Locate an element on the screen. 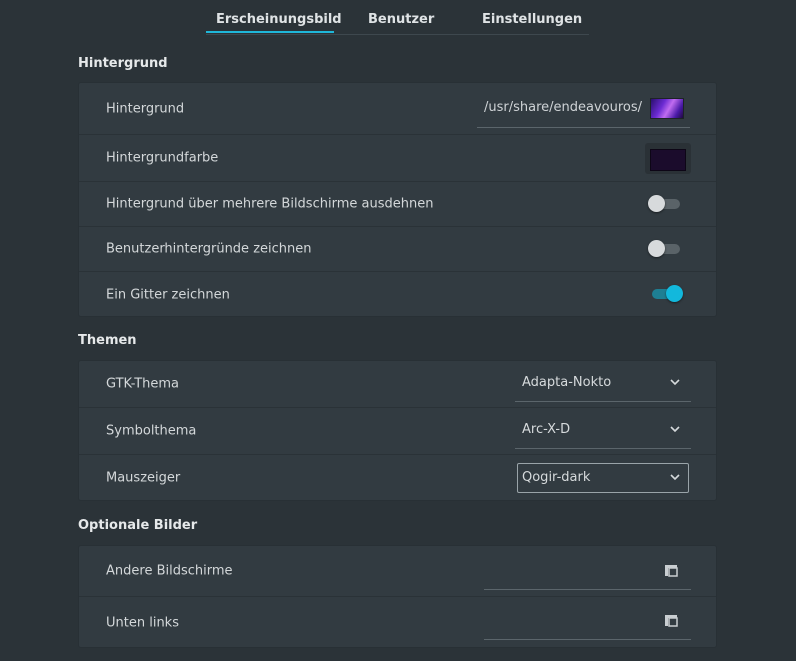 Image resolution: width=796 pixels, height=661 pixels. user-backgrounds-label: Benutzerhintergründe zeichnen is located at coordinates (209, 249).